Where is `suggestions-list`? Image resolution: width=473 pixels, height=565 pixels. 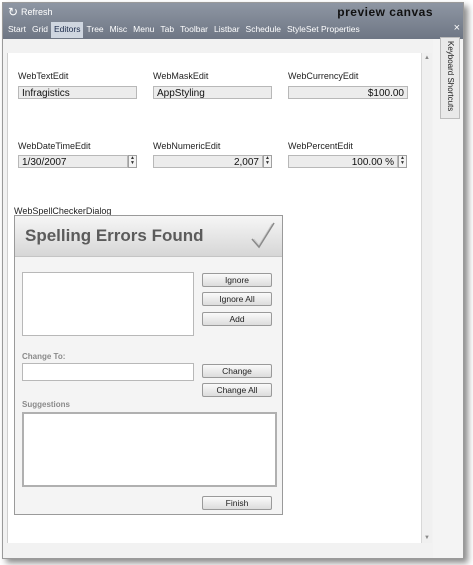 suggestions-list is located at coordinates (149, 449).